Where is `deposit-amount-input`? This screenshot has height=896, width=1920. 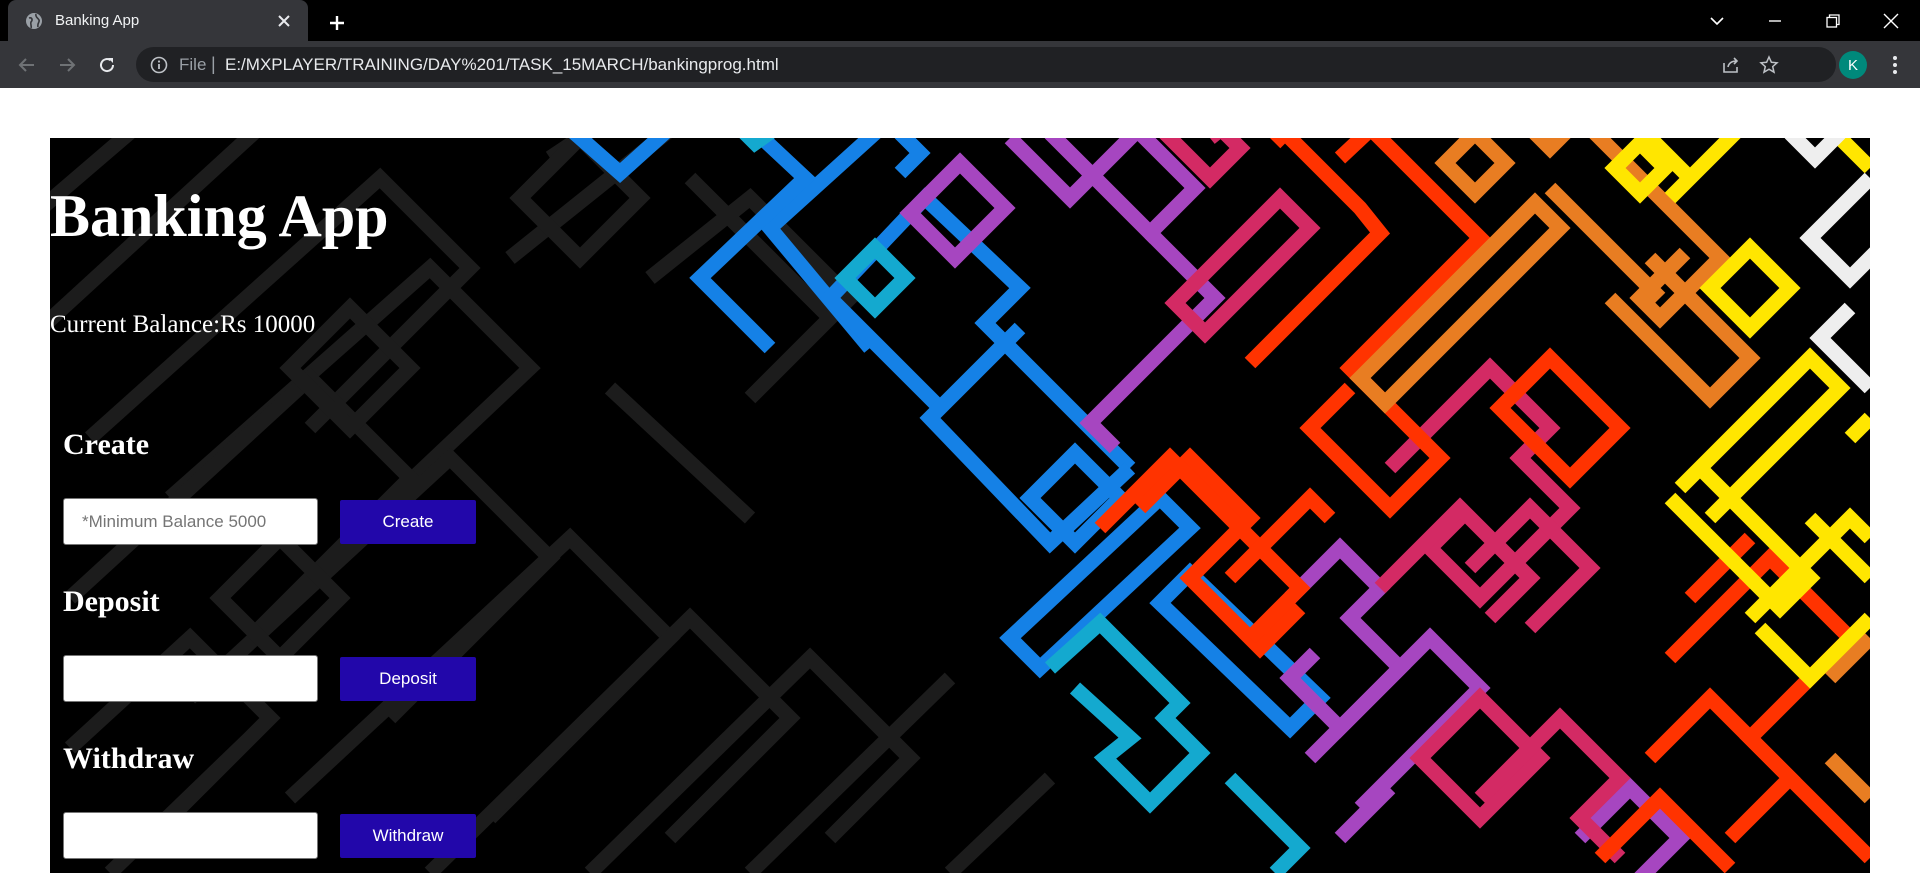 deposit-amount-input is located at coordinates (190, 678).